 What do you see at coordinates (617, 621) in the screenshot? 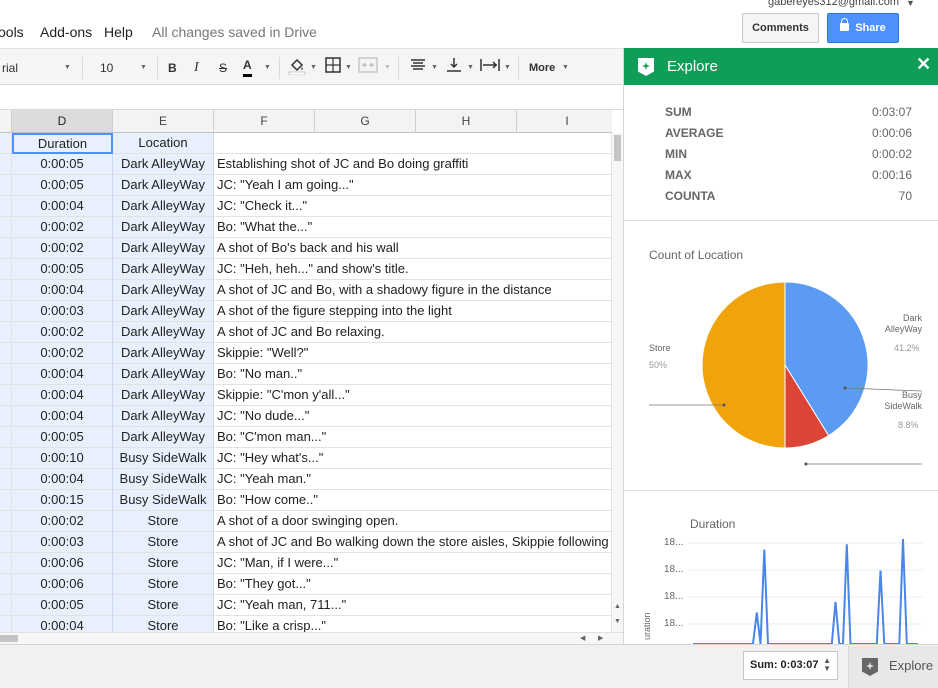
I see `scroll-down-arrow-icon: ▼` at bounding box center [617, 621].